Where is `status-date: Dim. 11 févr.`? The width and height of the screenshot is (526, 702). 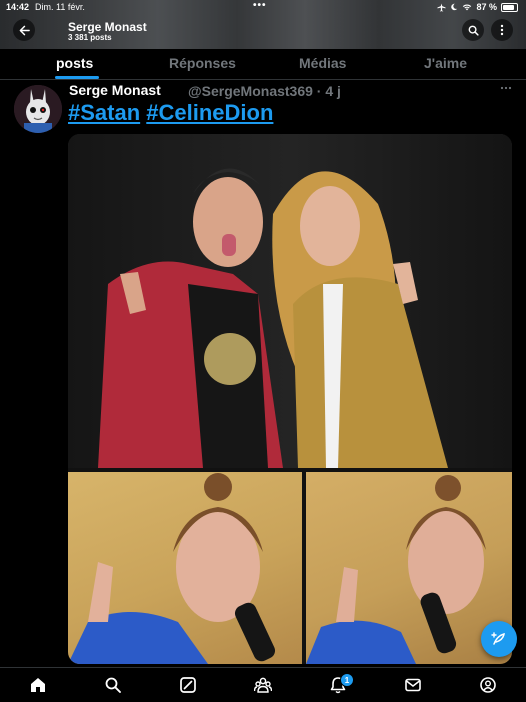 status-date: Dim. 11 févr. is located at coordinates (60, 7).